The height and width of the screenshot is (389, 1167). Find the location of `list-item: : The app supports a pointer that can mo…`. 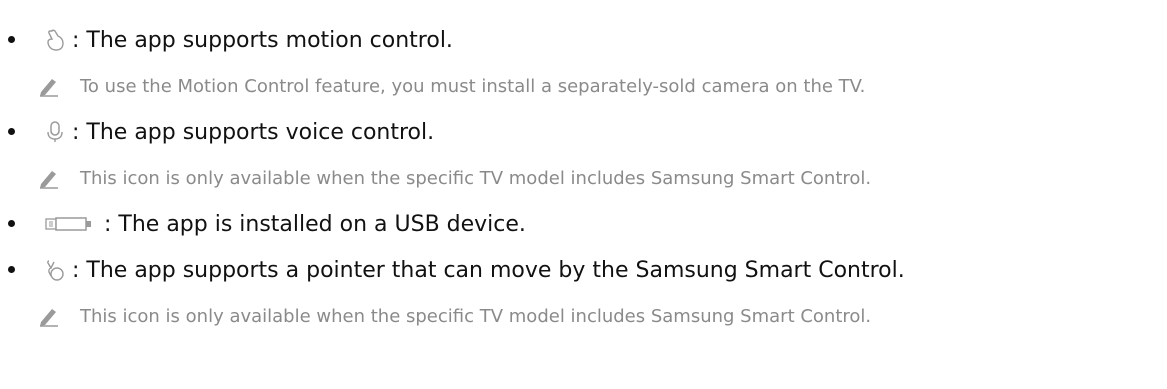

list-item: : The app supports a pointer that can mo… is located at coordinates (583, 270).